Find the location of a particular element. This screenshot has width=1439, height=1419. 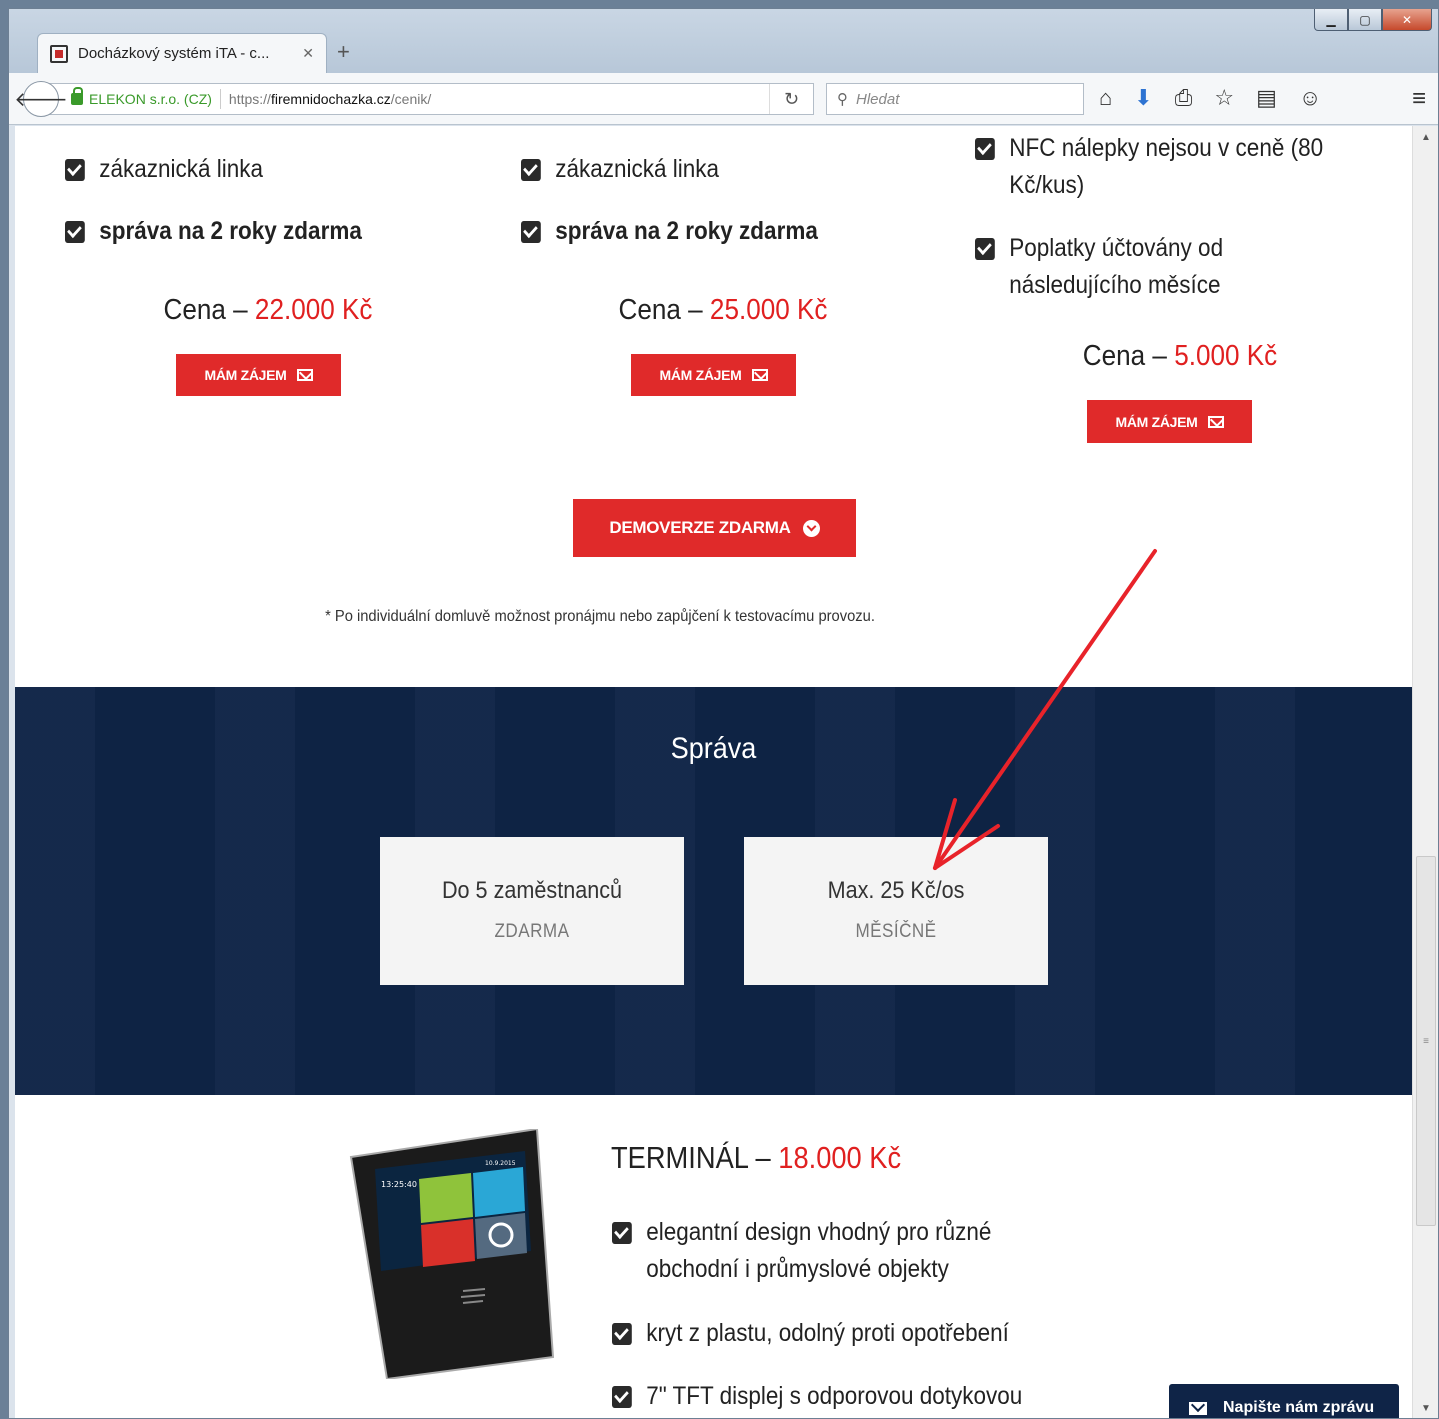

lock-icon is located at coordinates (77, 96).